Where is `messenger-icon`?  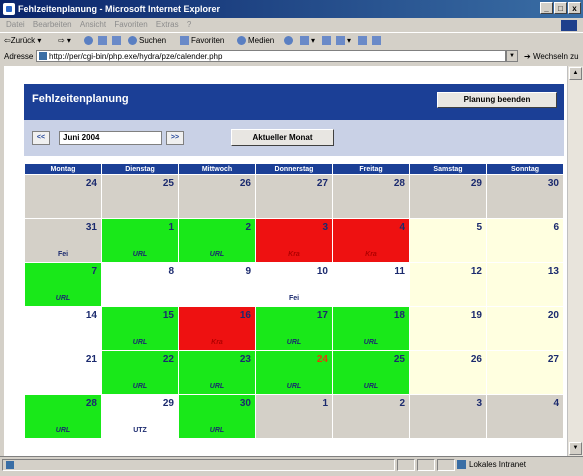 messenger-icon is located at coordinates (377, 41).